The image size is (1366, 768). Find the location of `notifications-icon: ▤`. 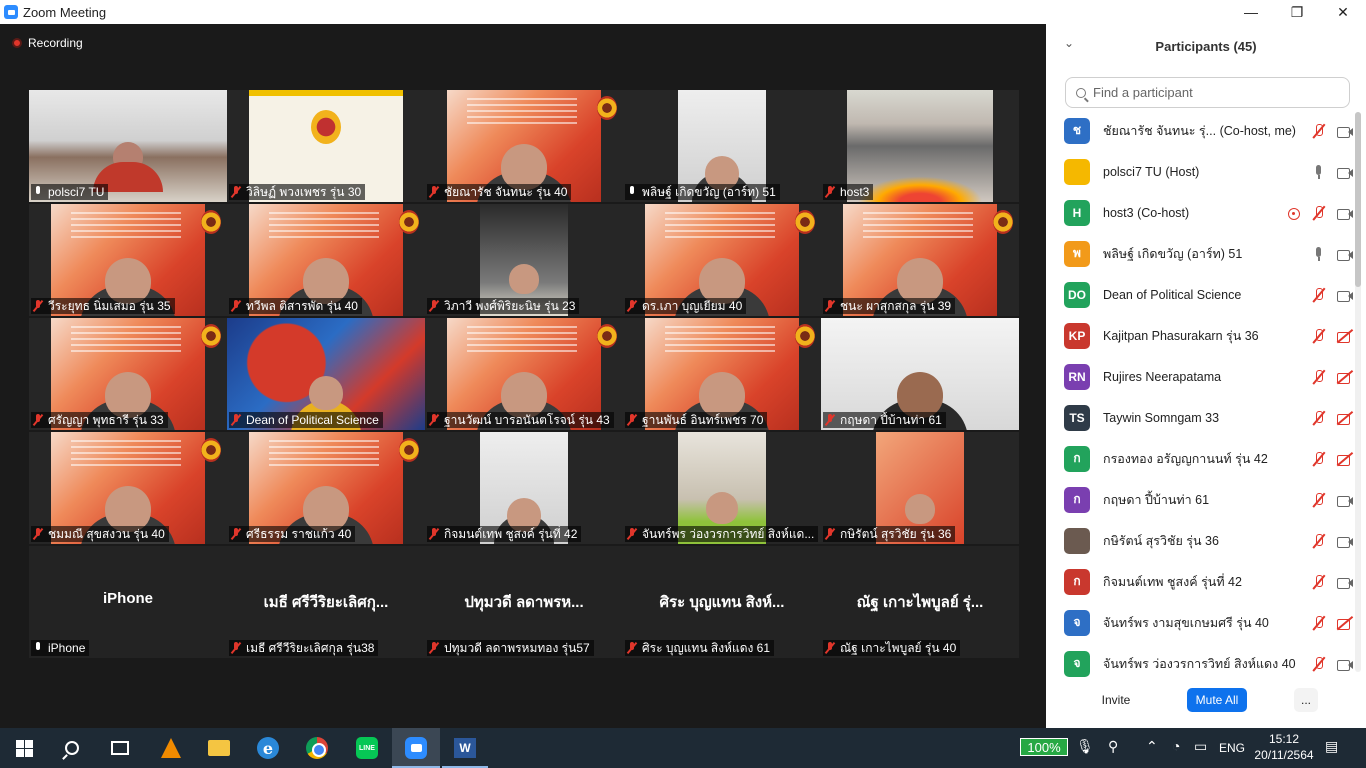

notifications-icon: ▤ is located at coordinates (1331, 746).